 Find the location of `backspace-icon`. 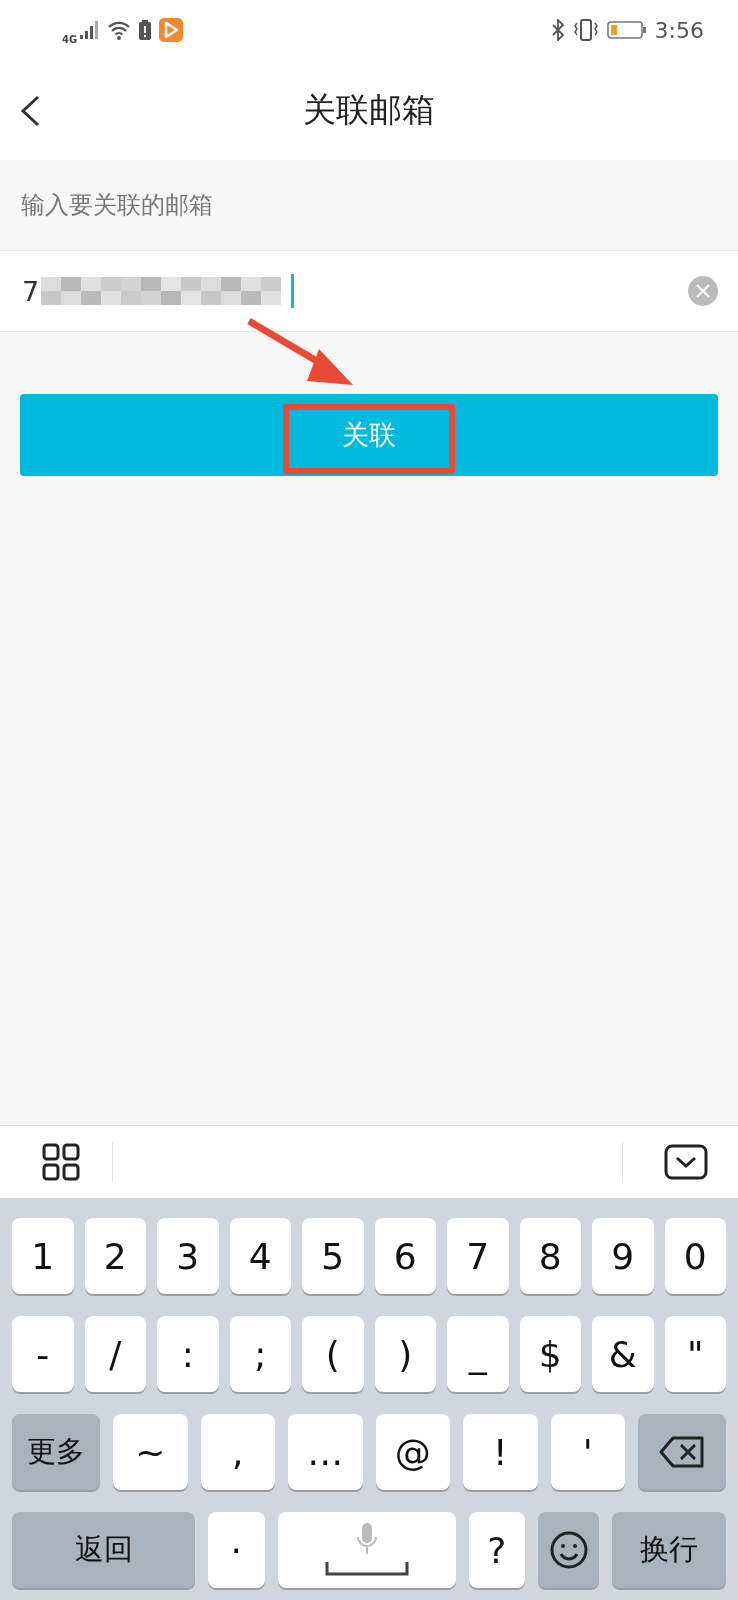

backspace-icon is located at coordinates (682, 1452).